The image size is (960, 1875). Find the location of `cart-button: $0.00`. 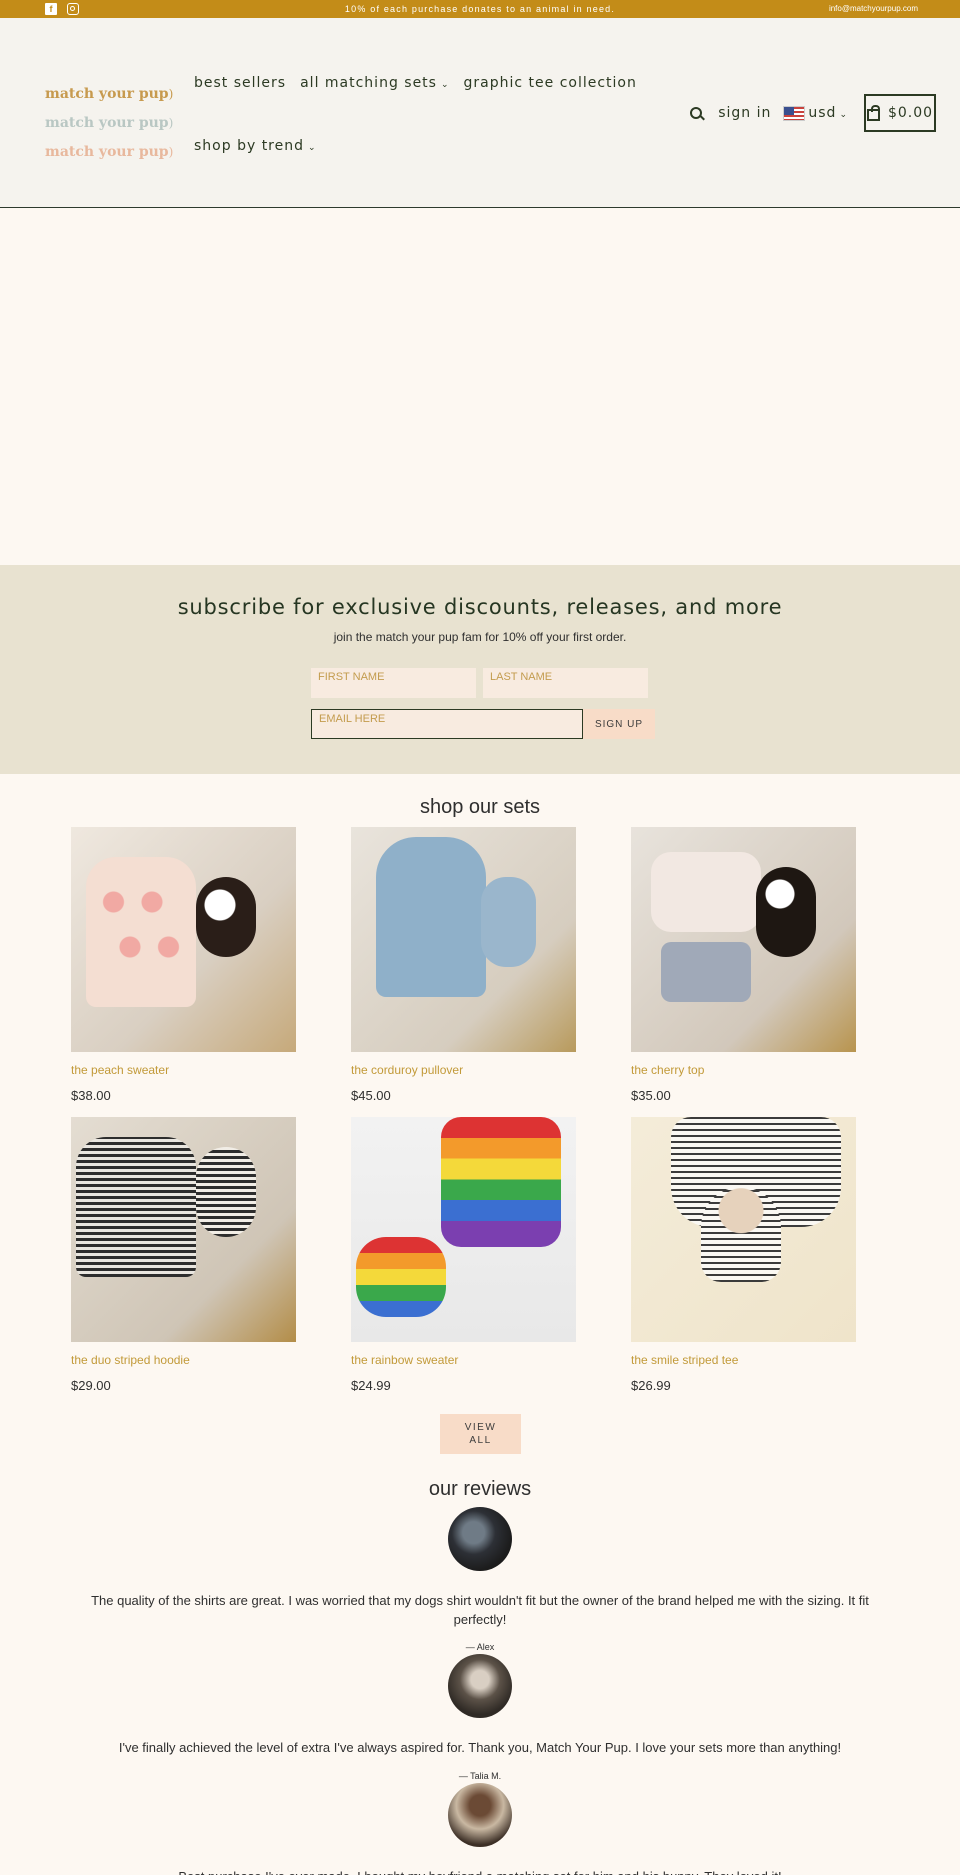

cart-button: $0.00 is located at coordinates (900, 113).